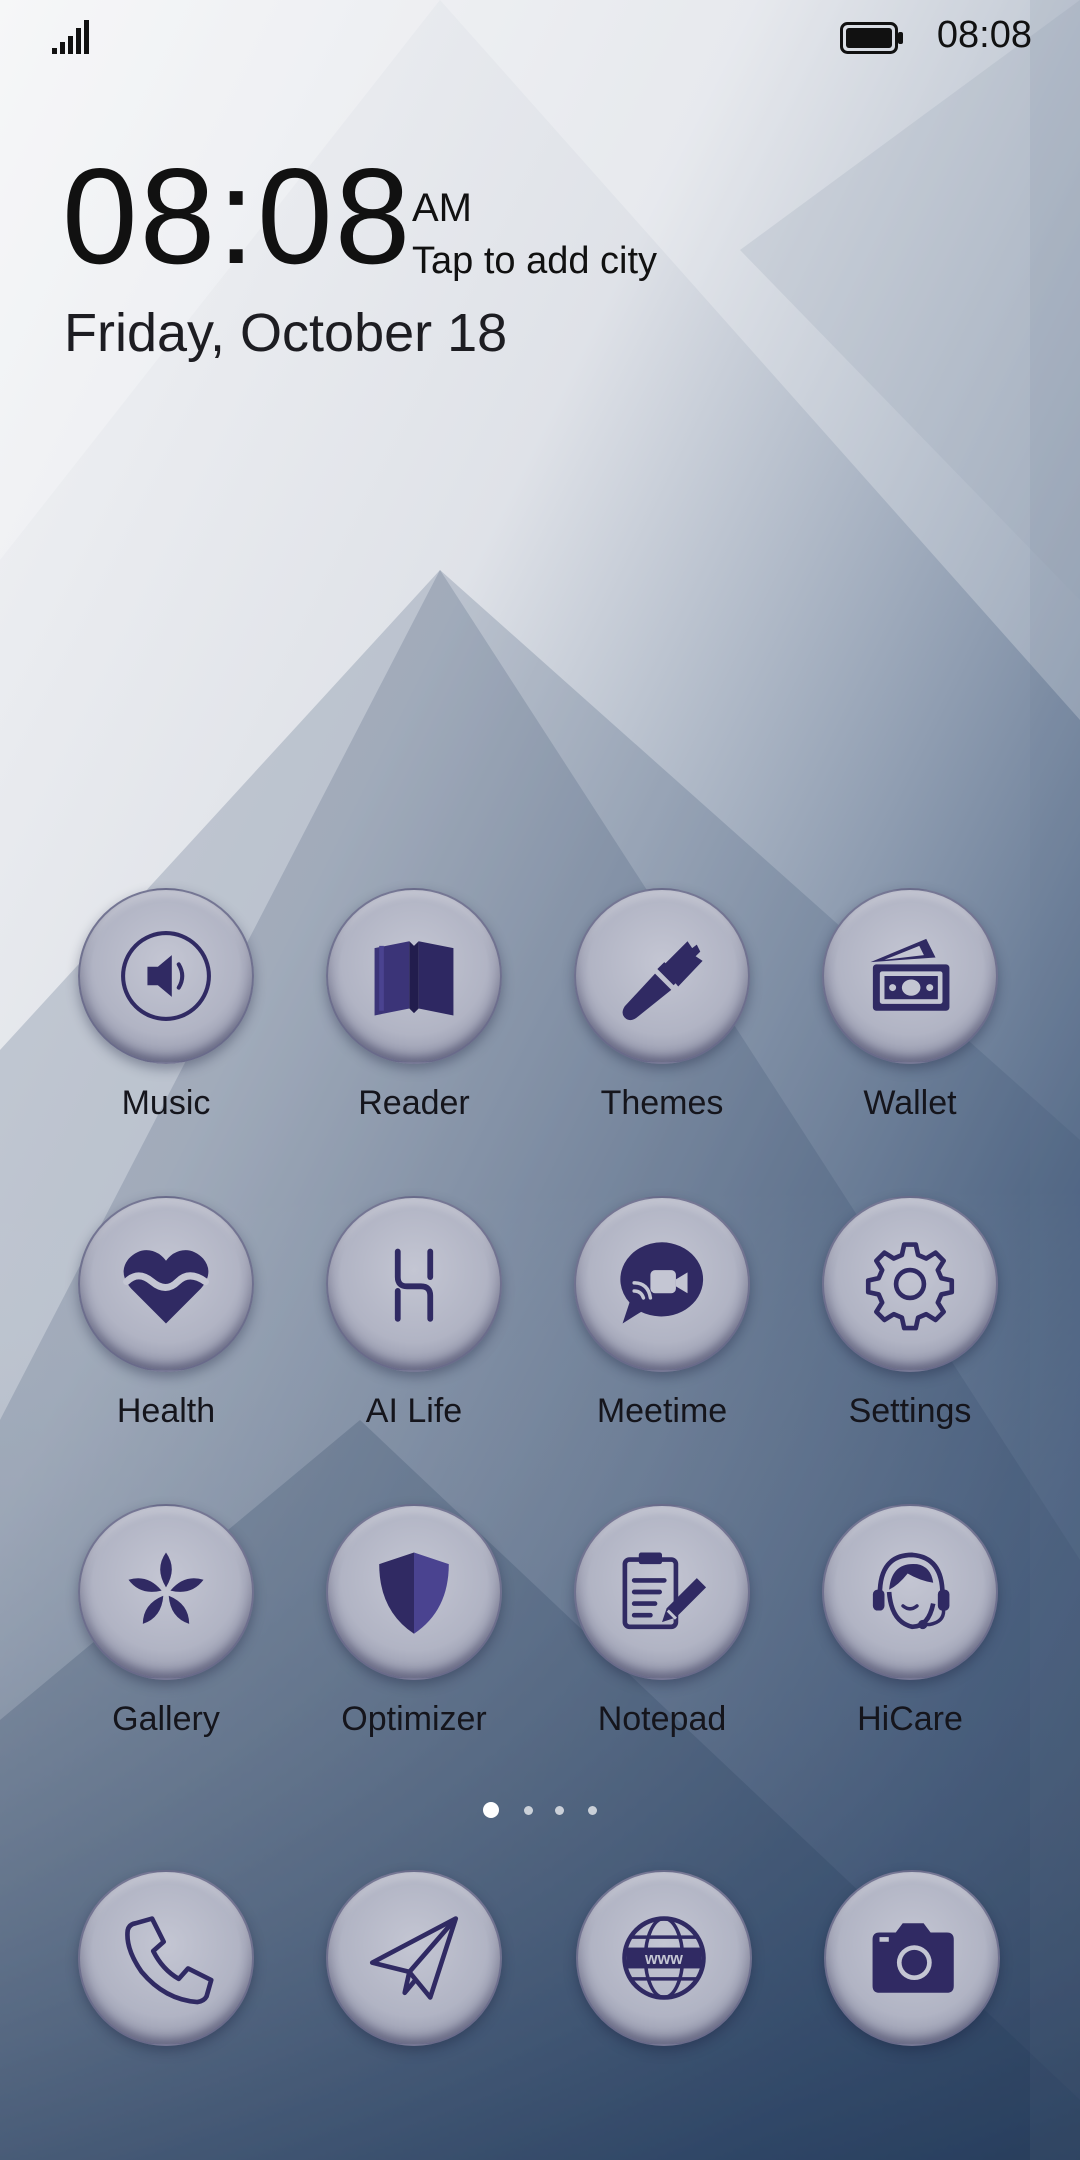  Describe the element at coordinates (414, 1411) in the screenshot. I see `app-label: AI Life` at that location.